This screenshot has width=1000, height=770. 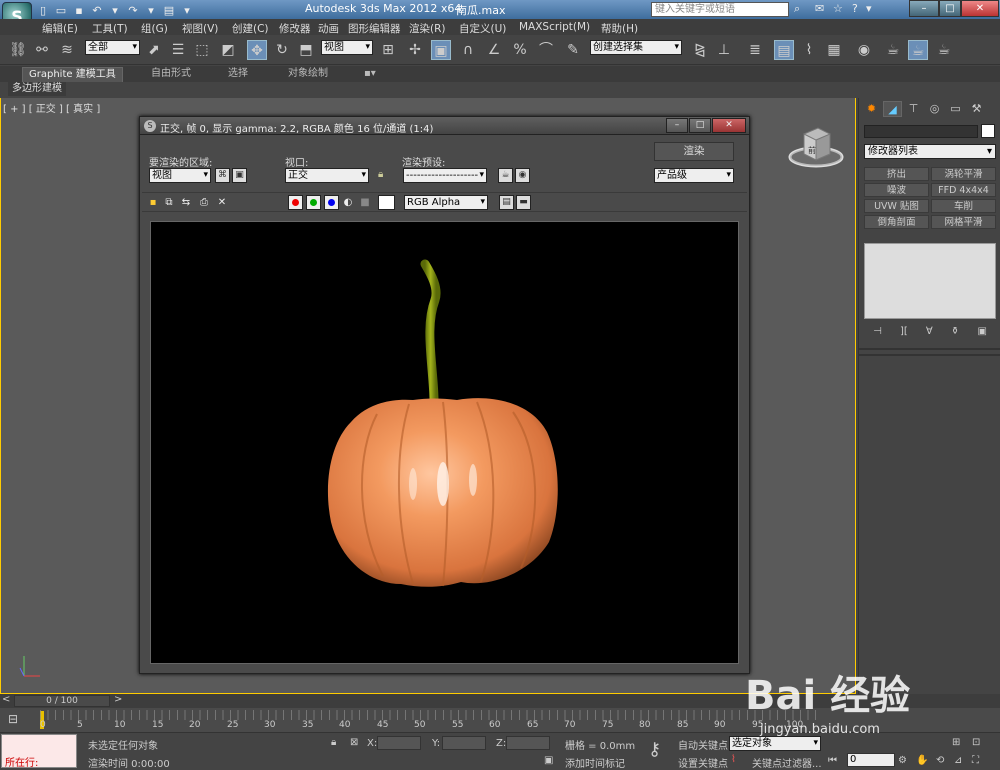 I want to click on absolute-mode-icon: ⊠, so click(x=354, y=742).